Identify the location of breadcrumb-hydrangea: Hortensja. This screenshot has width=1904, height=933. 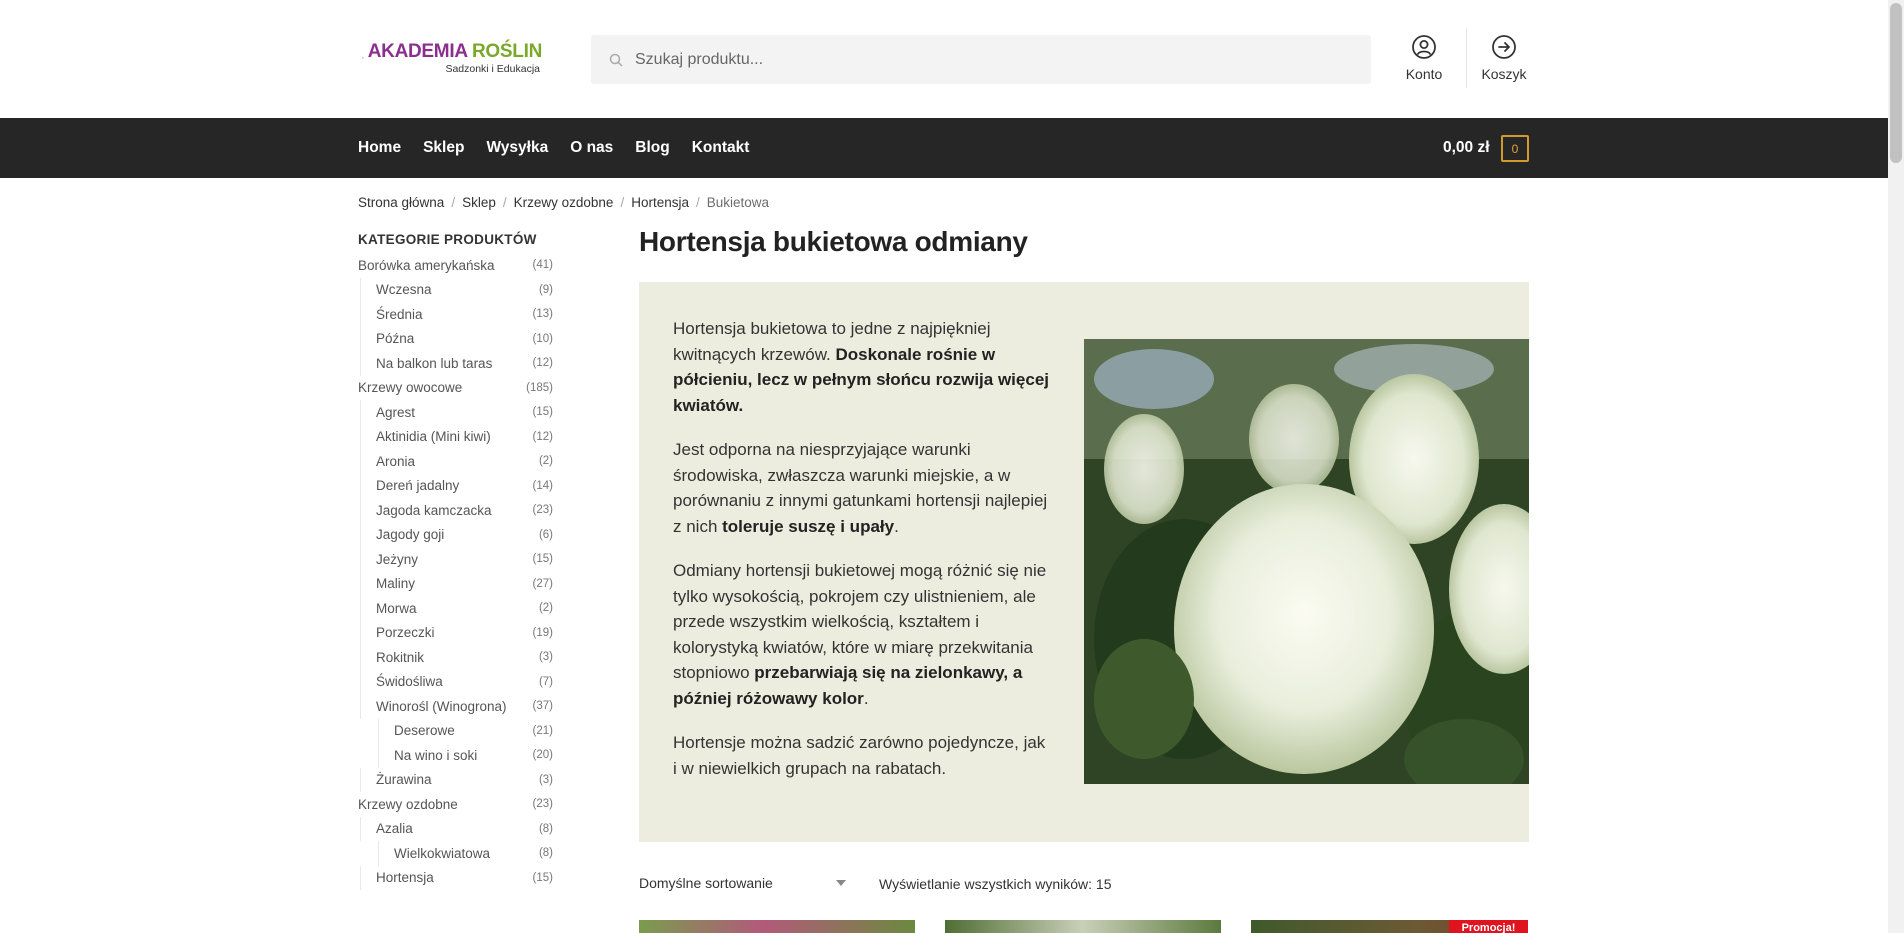
(660, 202).